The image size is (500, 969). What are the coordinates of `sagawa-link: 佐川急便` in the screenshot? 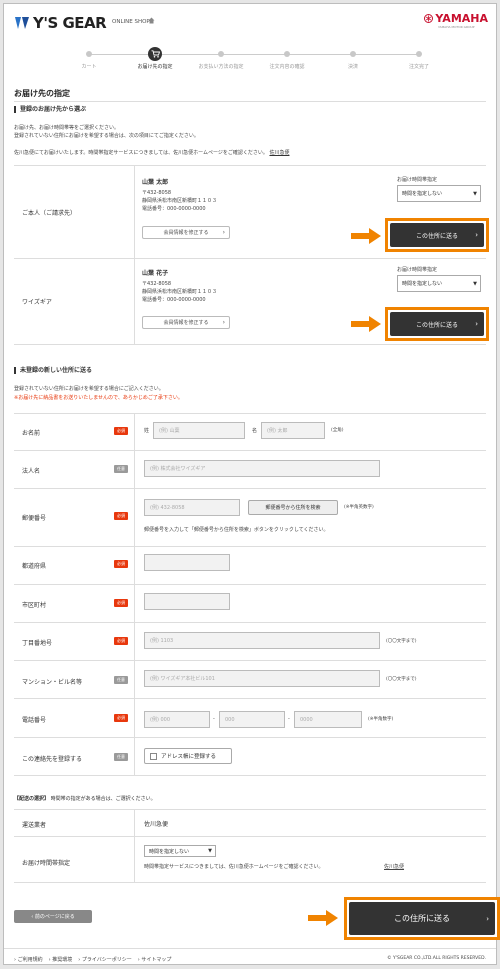 It's located at (279, 153).